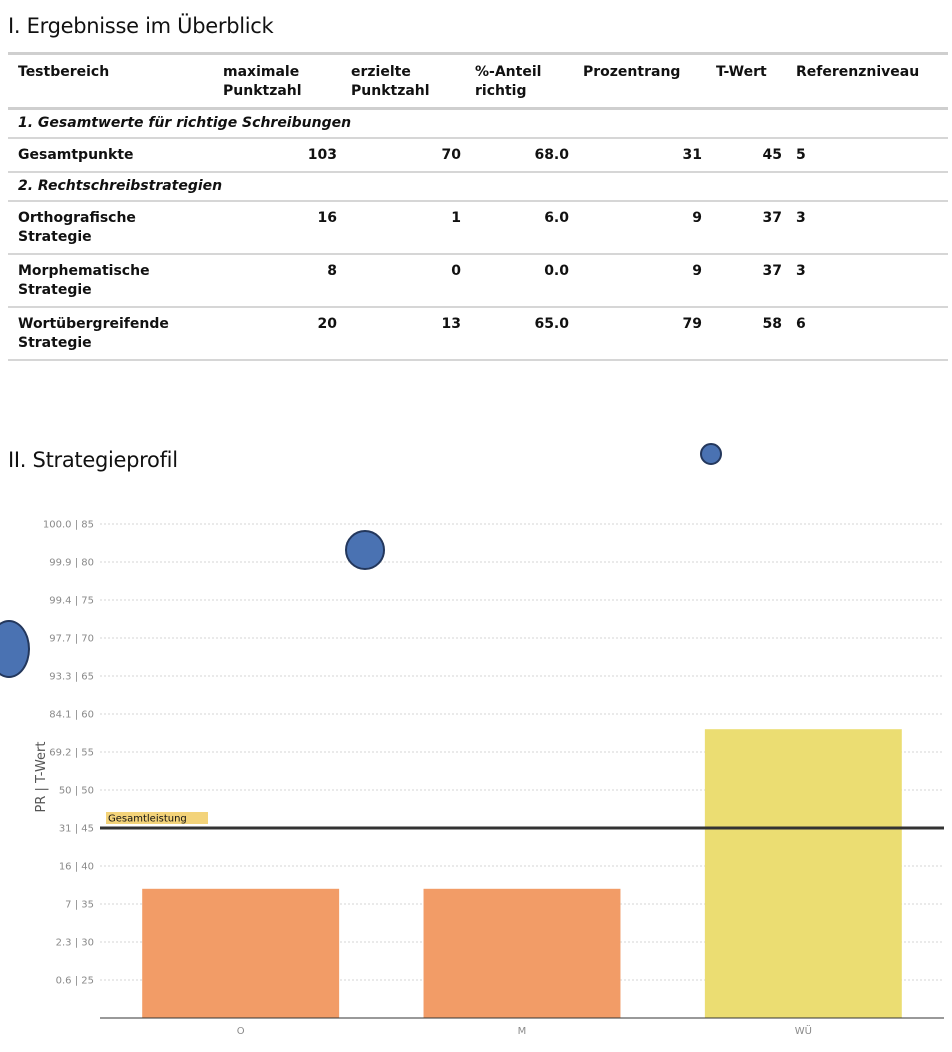 The image size is (952, 1052). I want to click on table-row-gesamtpunkte: Gesamtpunkte 103 70 68.0 31 45 5, so click(478, 155).